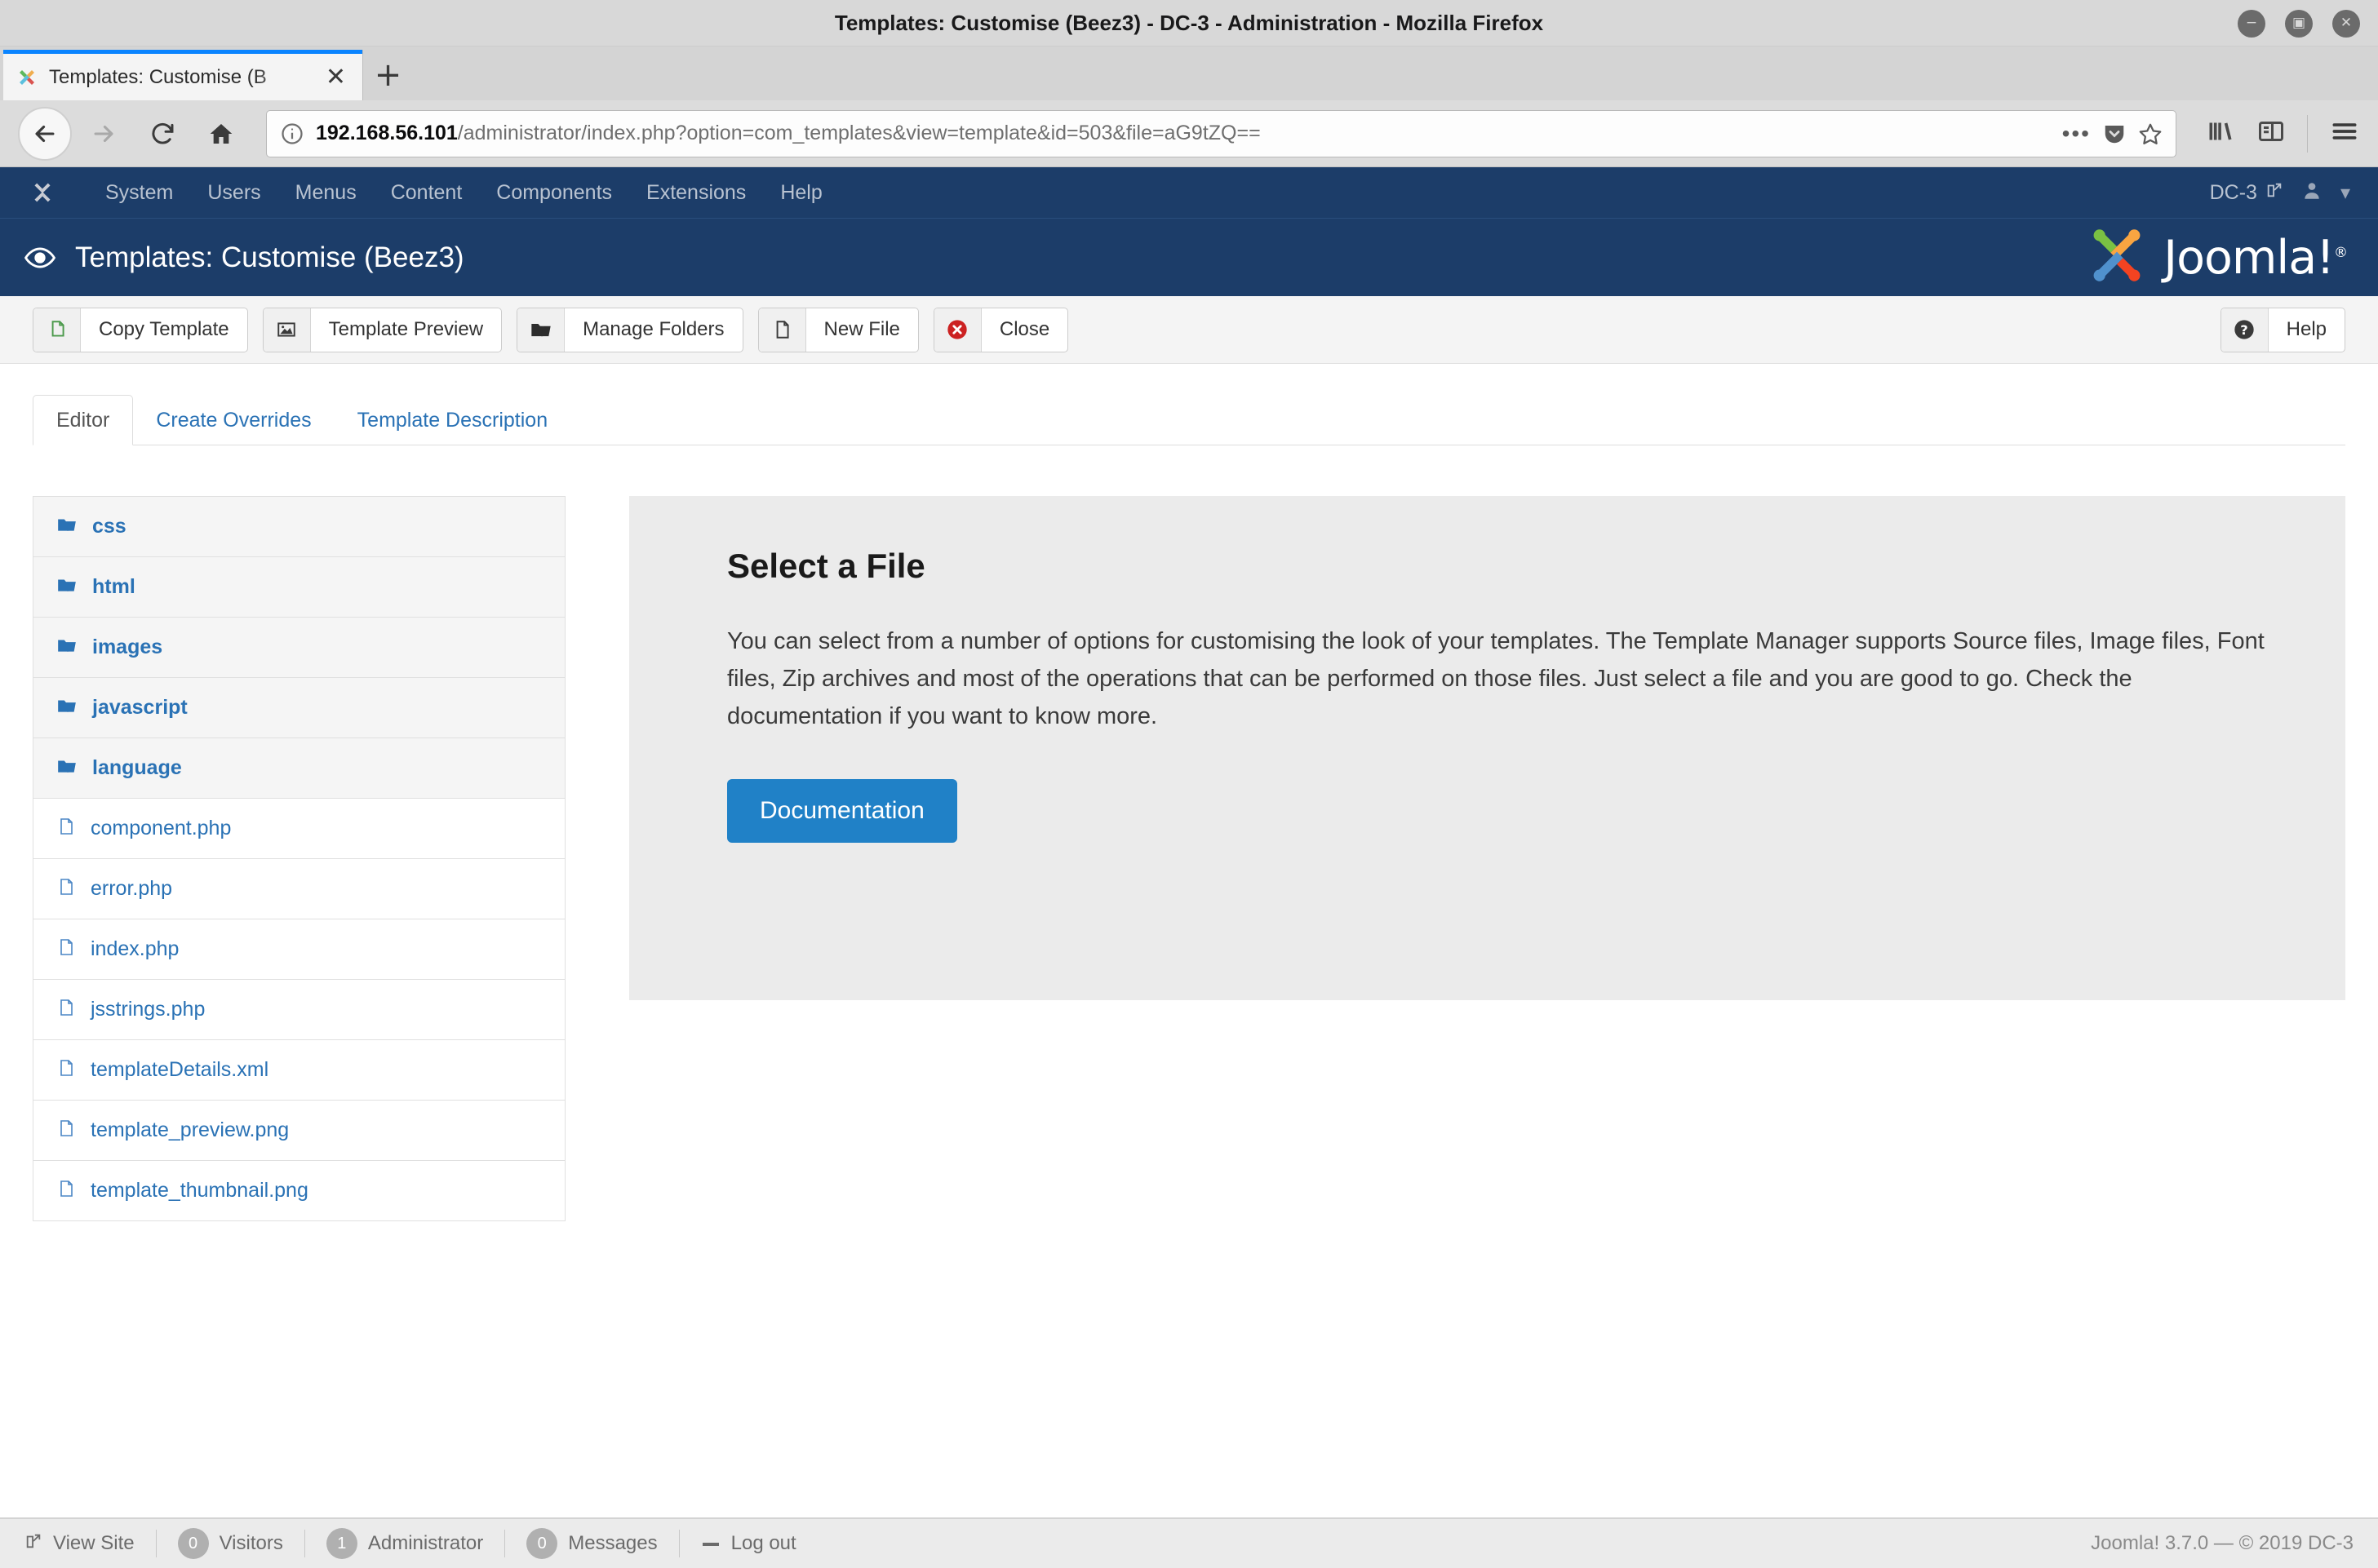 The height and width of the screenshot is (1568, 2378). I want to click on tree-file-template-thumbnail-png: template_thumbnail.png, so click(299, 1190).